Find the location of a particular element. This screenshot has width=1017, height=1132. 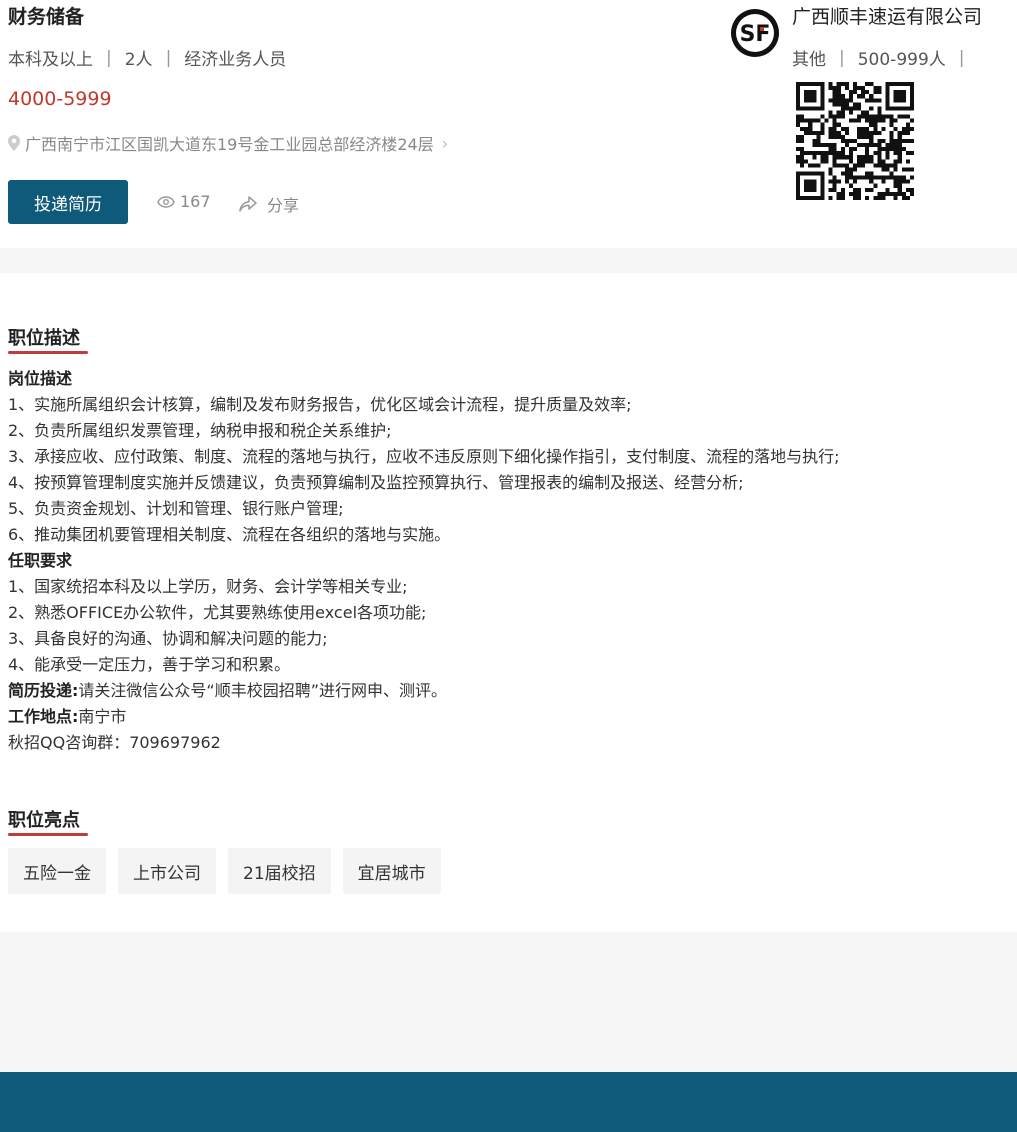

view-count: 167 is located at coordinates (184, 201).